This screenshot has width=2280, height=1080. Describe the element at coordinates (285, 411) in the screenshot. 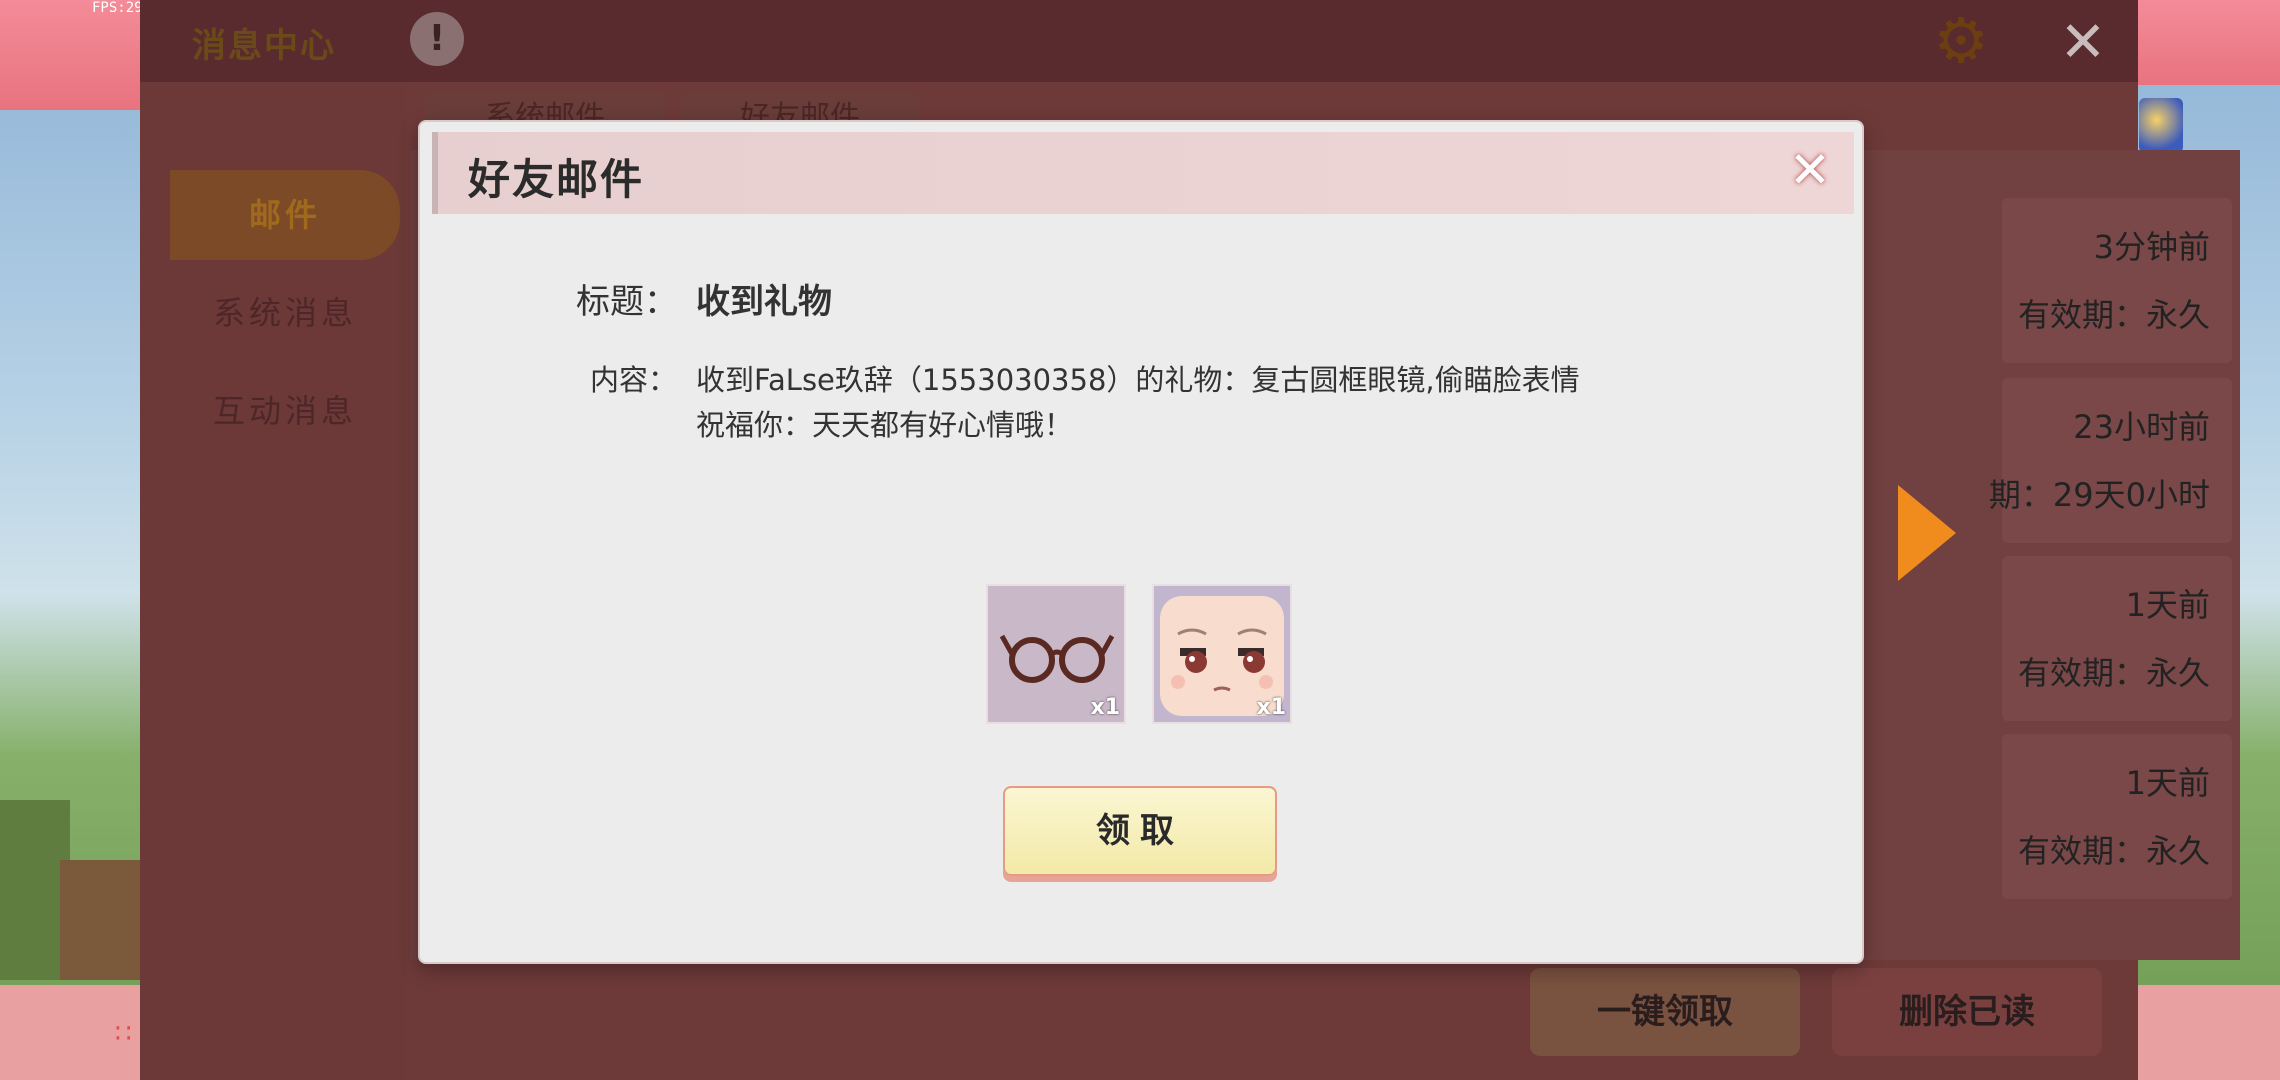

I see `sidebar-item-interaction-messages: 互动消息` at that location.